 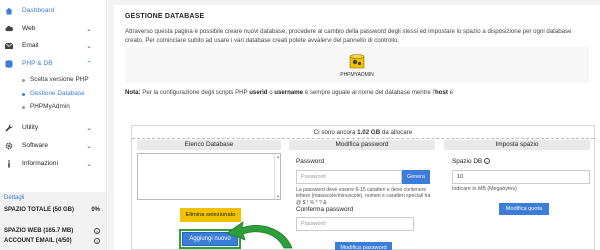 What do you see at coordinates (165, 16) in the screenshot?
I see `page-title: GESTIONE DATABASE` at bounding box center [165, 16].